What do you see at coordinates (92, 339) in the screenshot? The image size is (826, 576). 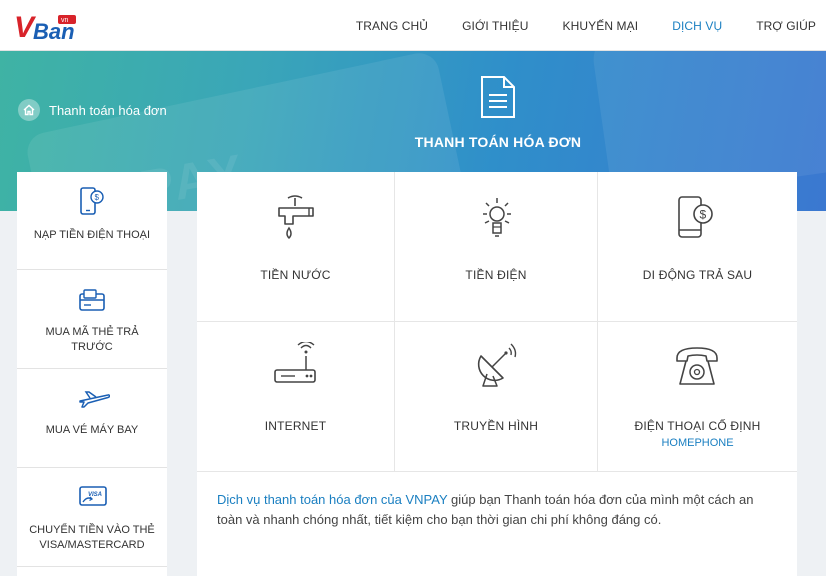 I see `sidebar-item-label: MUA MÃ THẺ TRẢ TRƯỚC` at bounding box center [92, 339].